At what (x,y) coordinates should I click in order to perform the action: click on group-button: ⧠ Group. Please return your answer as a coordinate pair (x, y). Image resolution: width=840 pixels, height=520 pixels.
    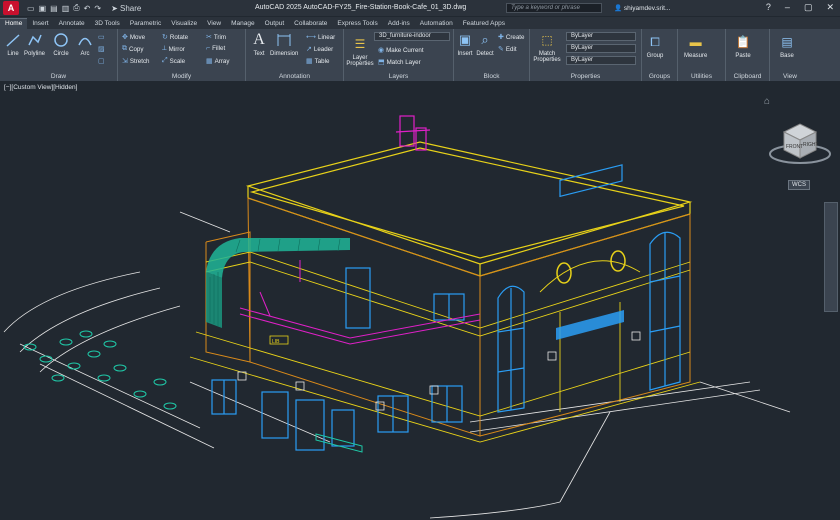
    Looking at the image, I should click on (655, 46).